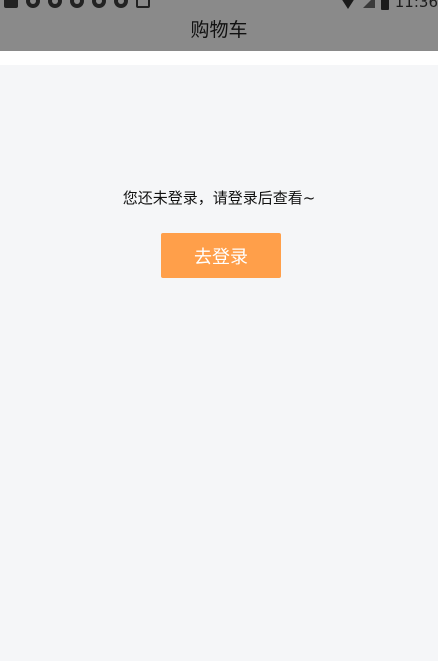 The height and width of the screenshot is (661, 438). What do you see at coordinates (221, 255) in the screenshot?
I see `login-button: 去登录` at bounding box center [221, 255].